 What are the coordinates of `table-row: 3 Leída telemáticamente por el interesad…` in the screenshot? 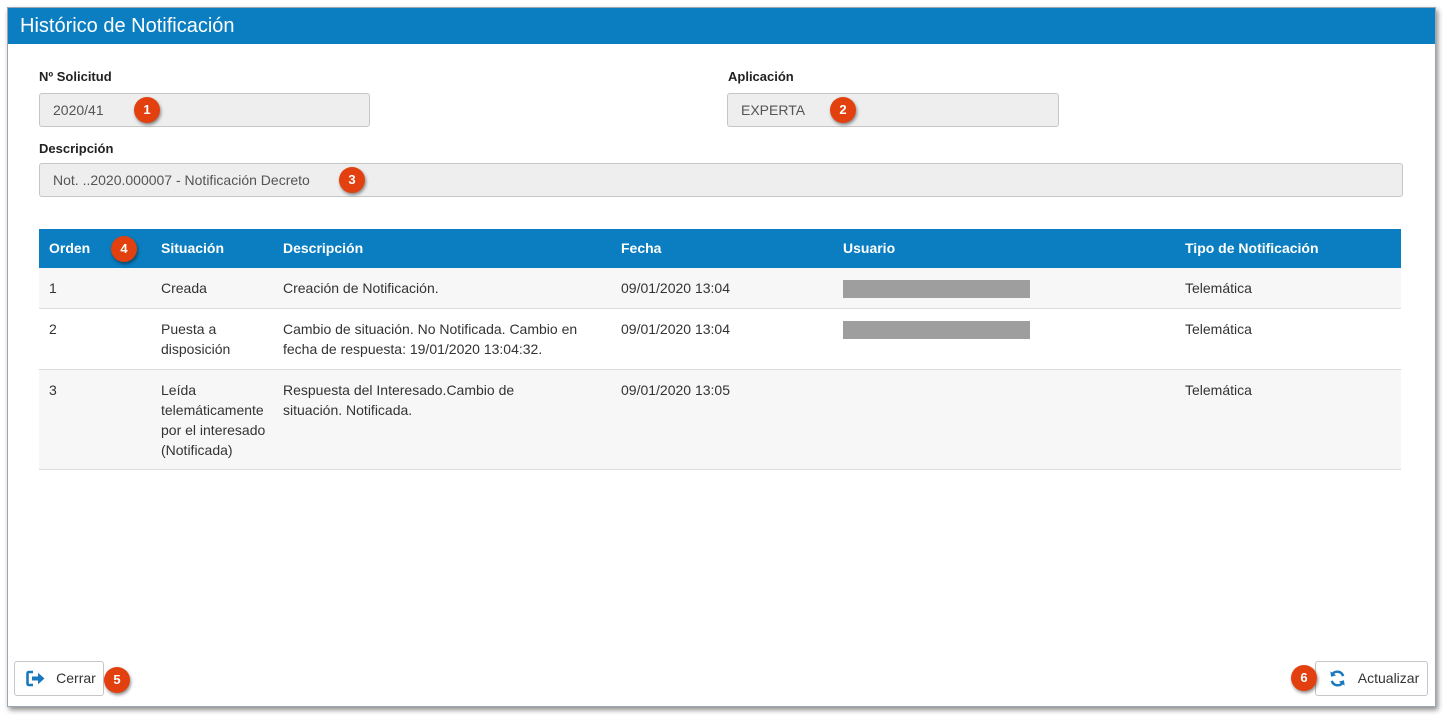 It's located at (720, 420).